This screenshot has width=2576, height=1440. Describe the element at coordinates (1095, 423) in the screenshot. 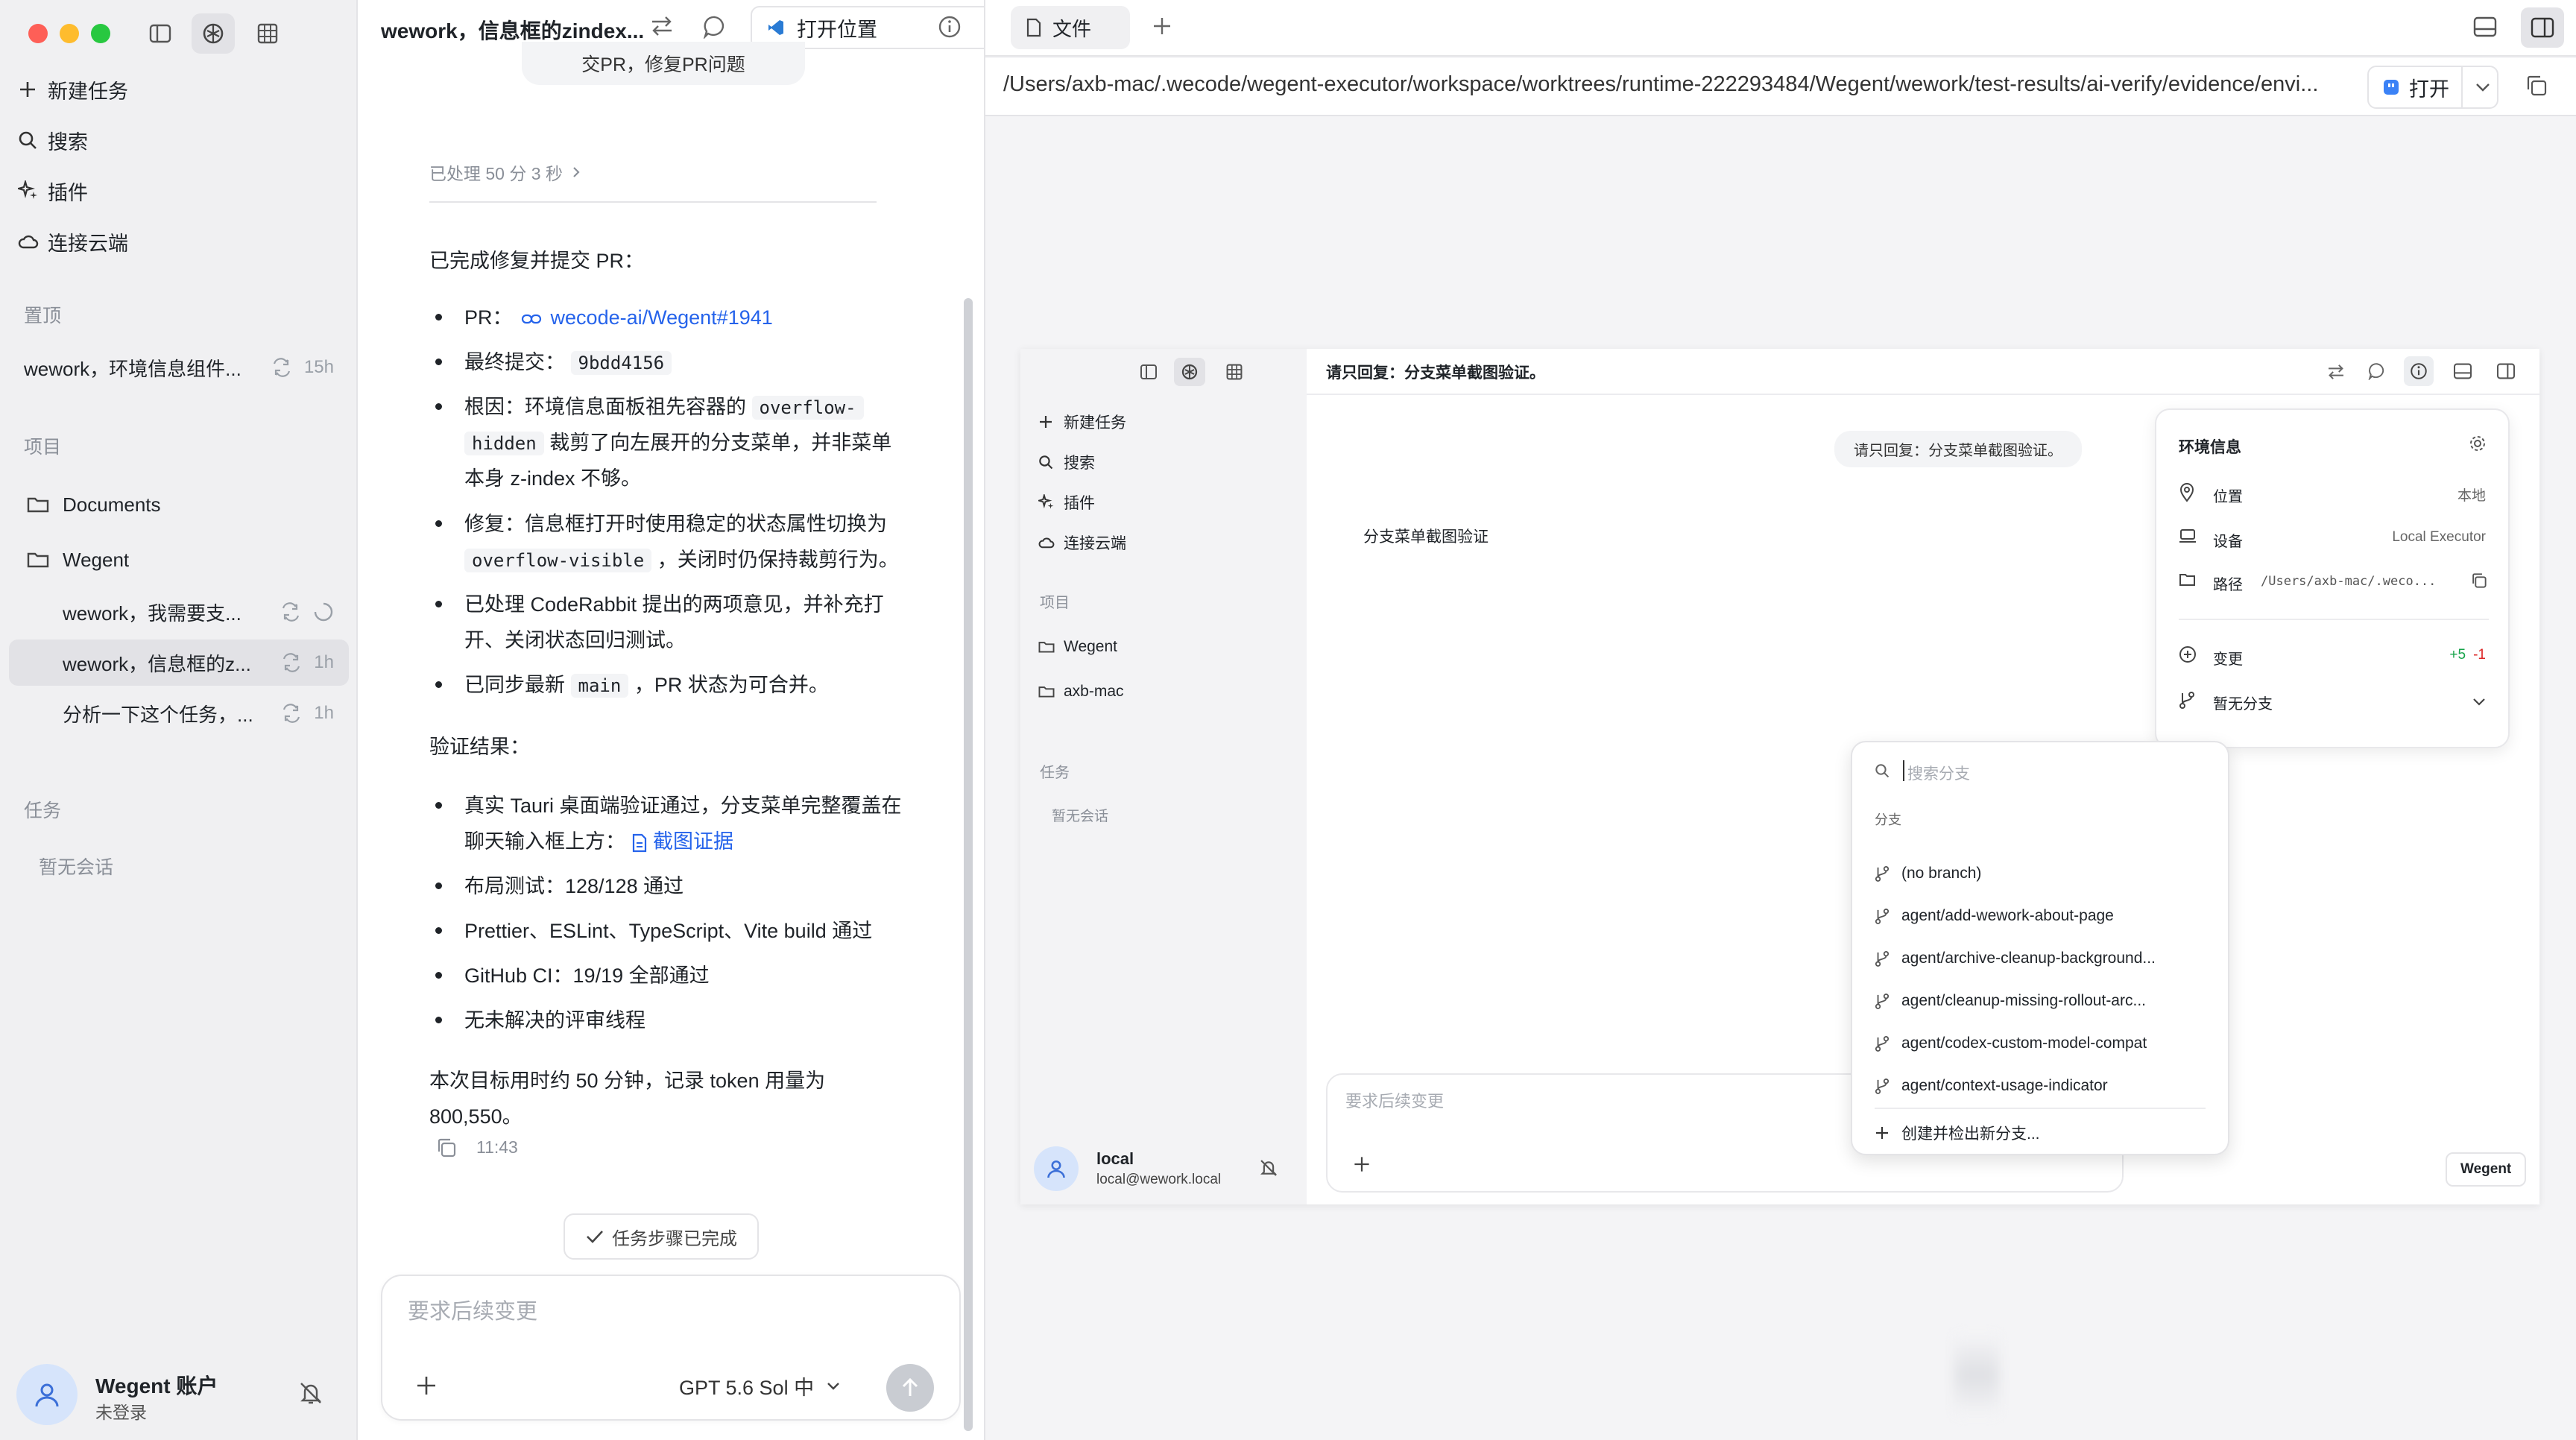

I see `new-task-label: 新建任务` at that location.